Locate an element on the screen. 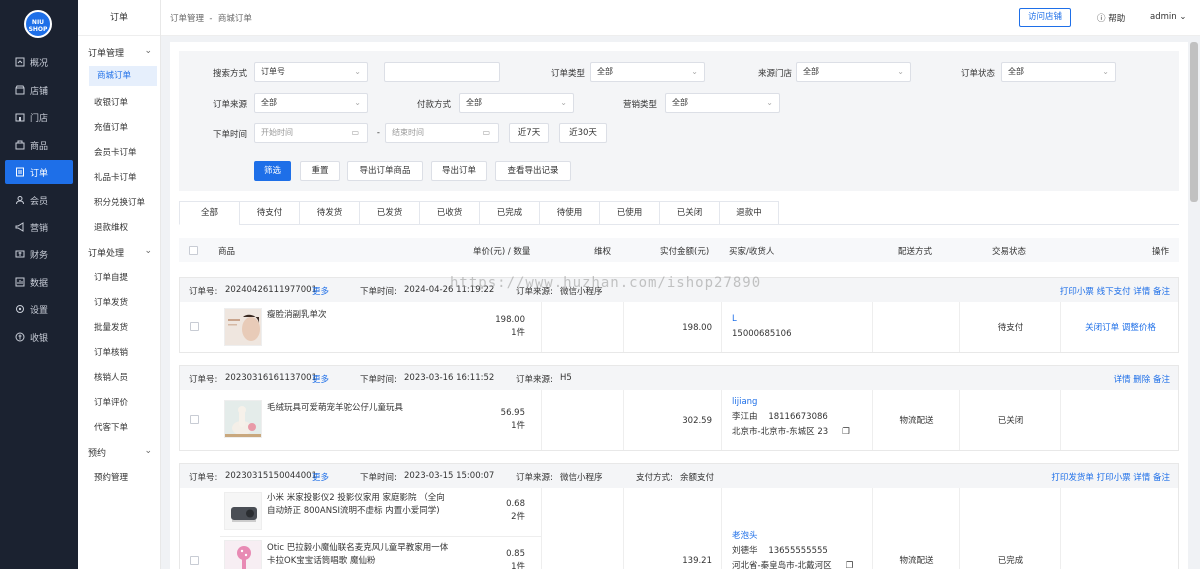 Image resolution: width=1200 pixels, height=569 pixels. tab-received: 已收货 is located at coordinates (449, 213).